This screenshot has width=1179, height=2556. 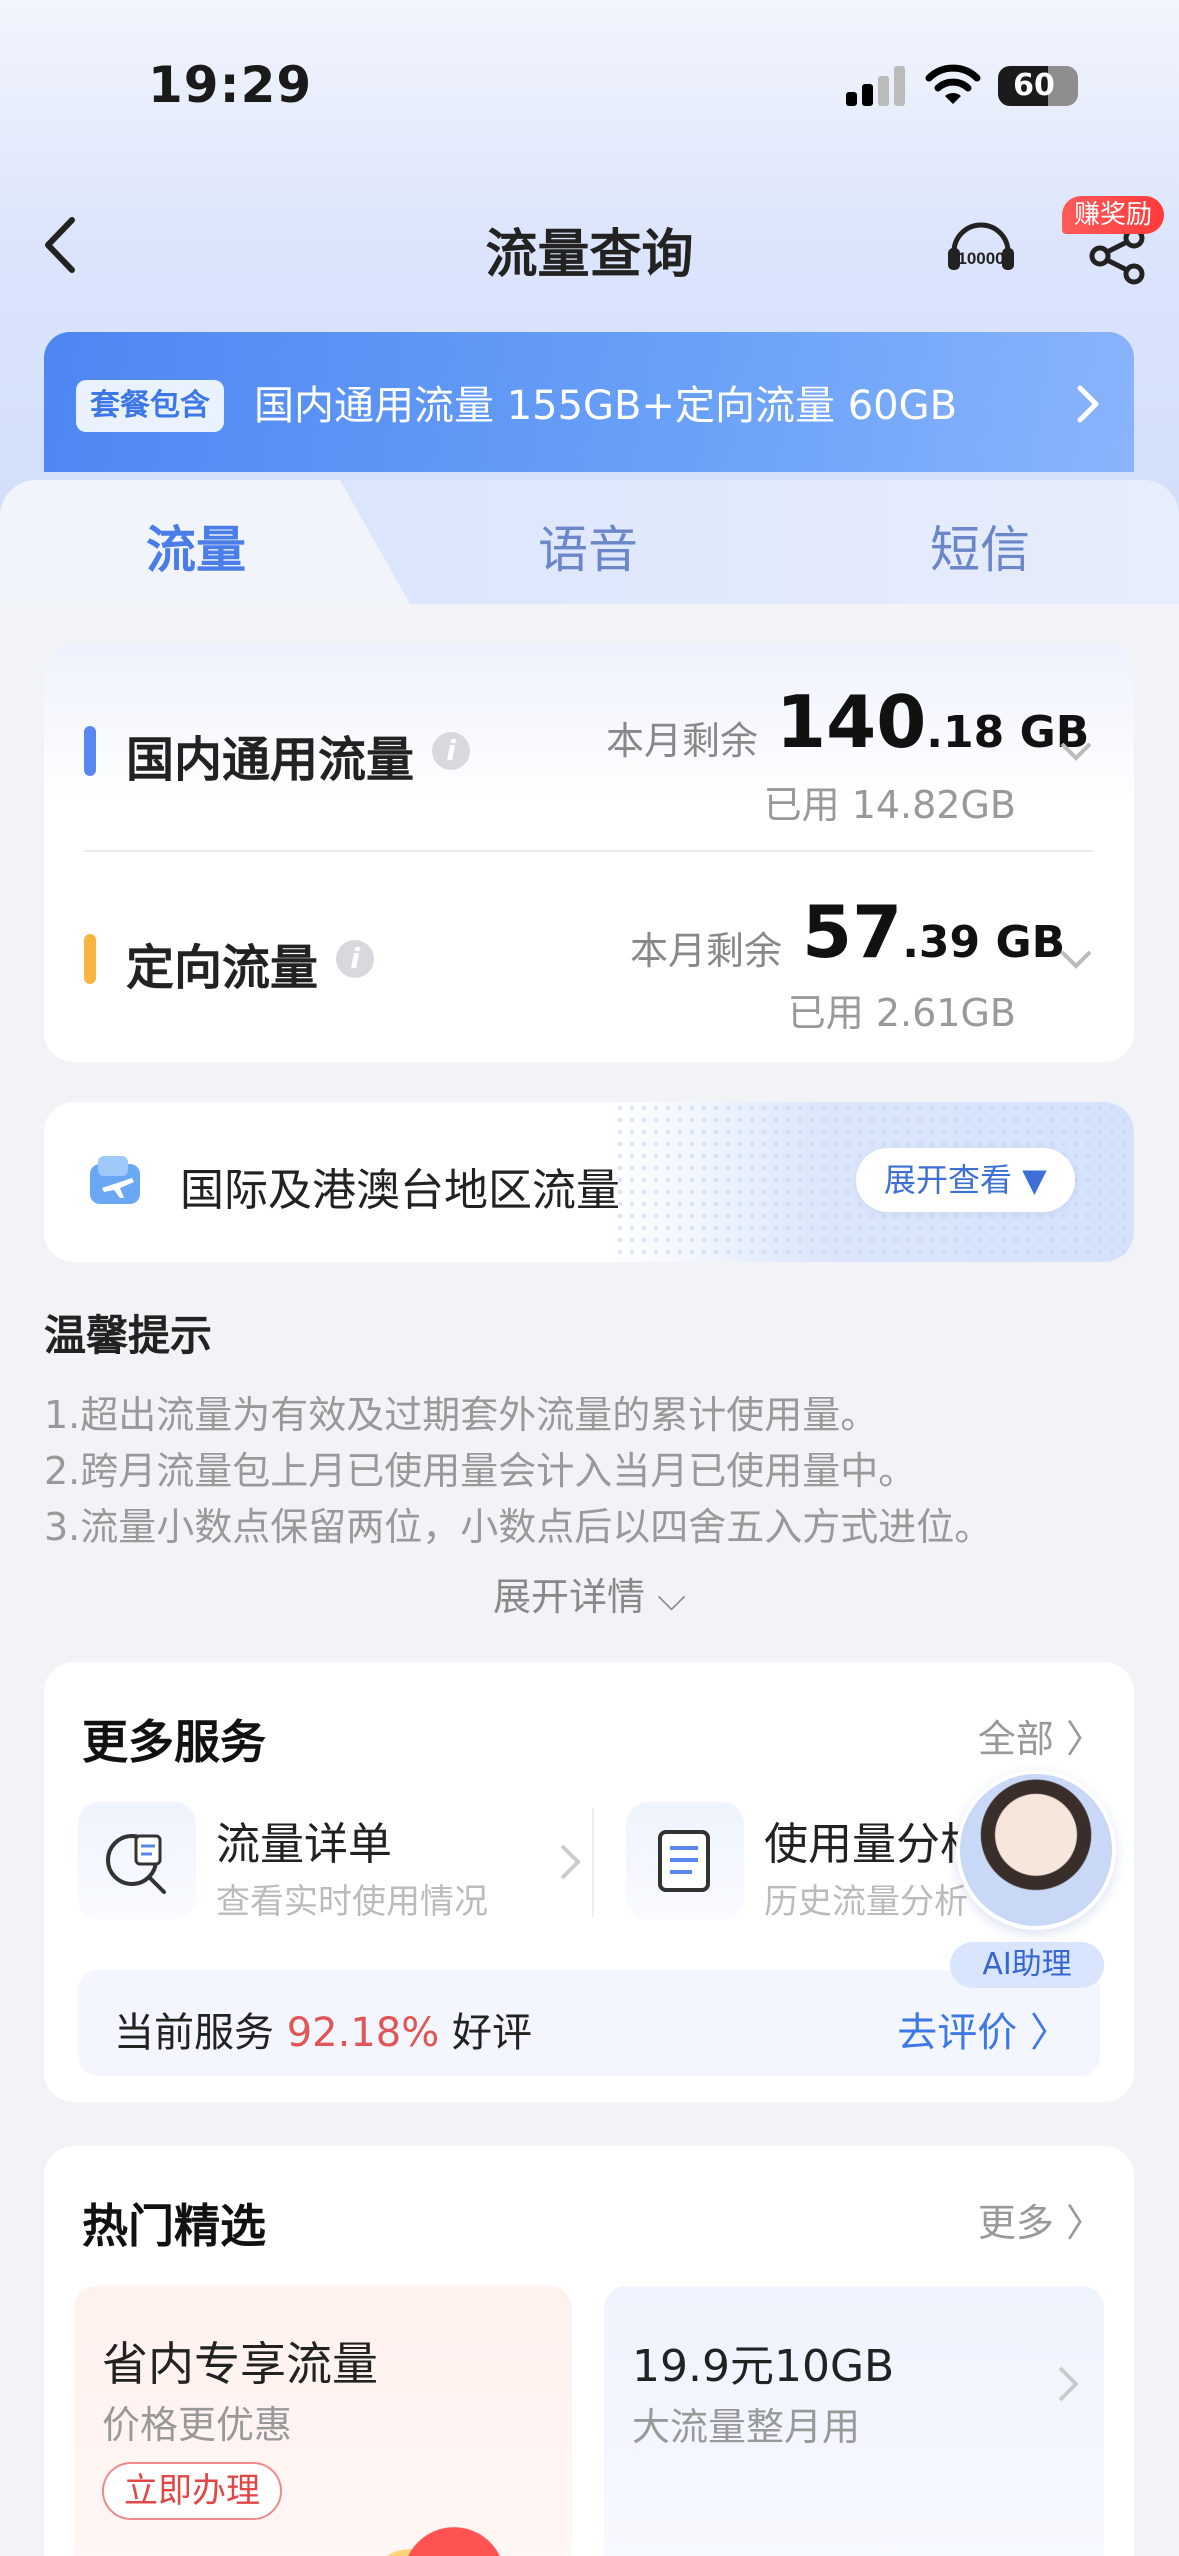 What do you see at coordinates (1113, 215) in the screenshot?
I see `reward-badge: 赚奖励` at bounding box center [1113, 215].